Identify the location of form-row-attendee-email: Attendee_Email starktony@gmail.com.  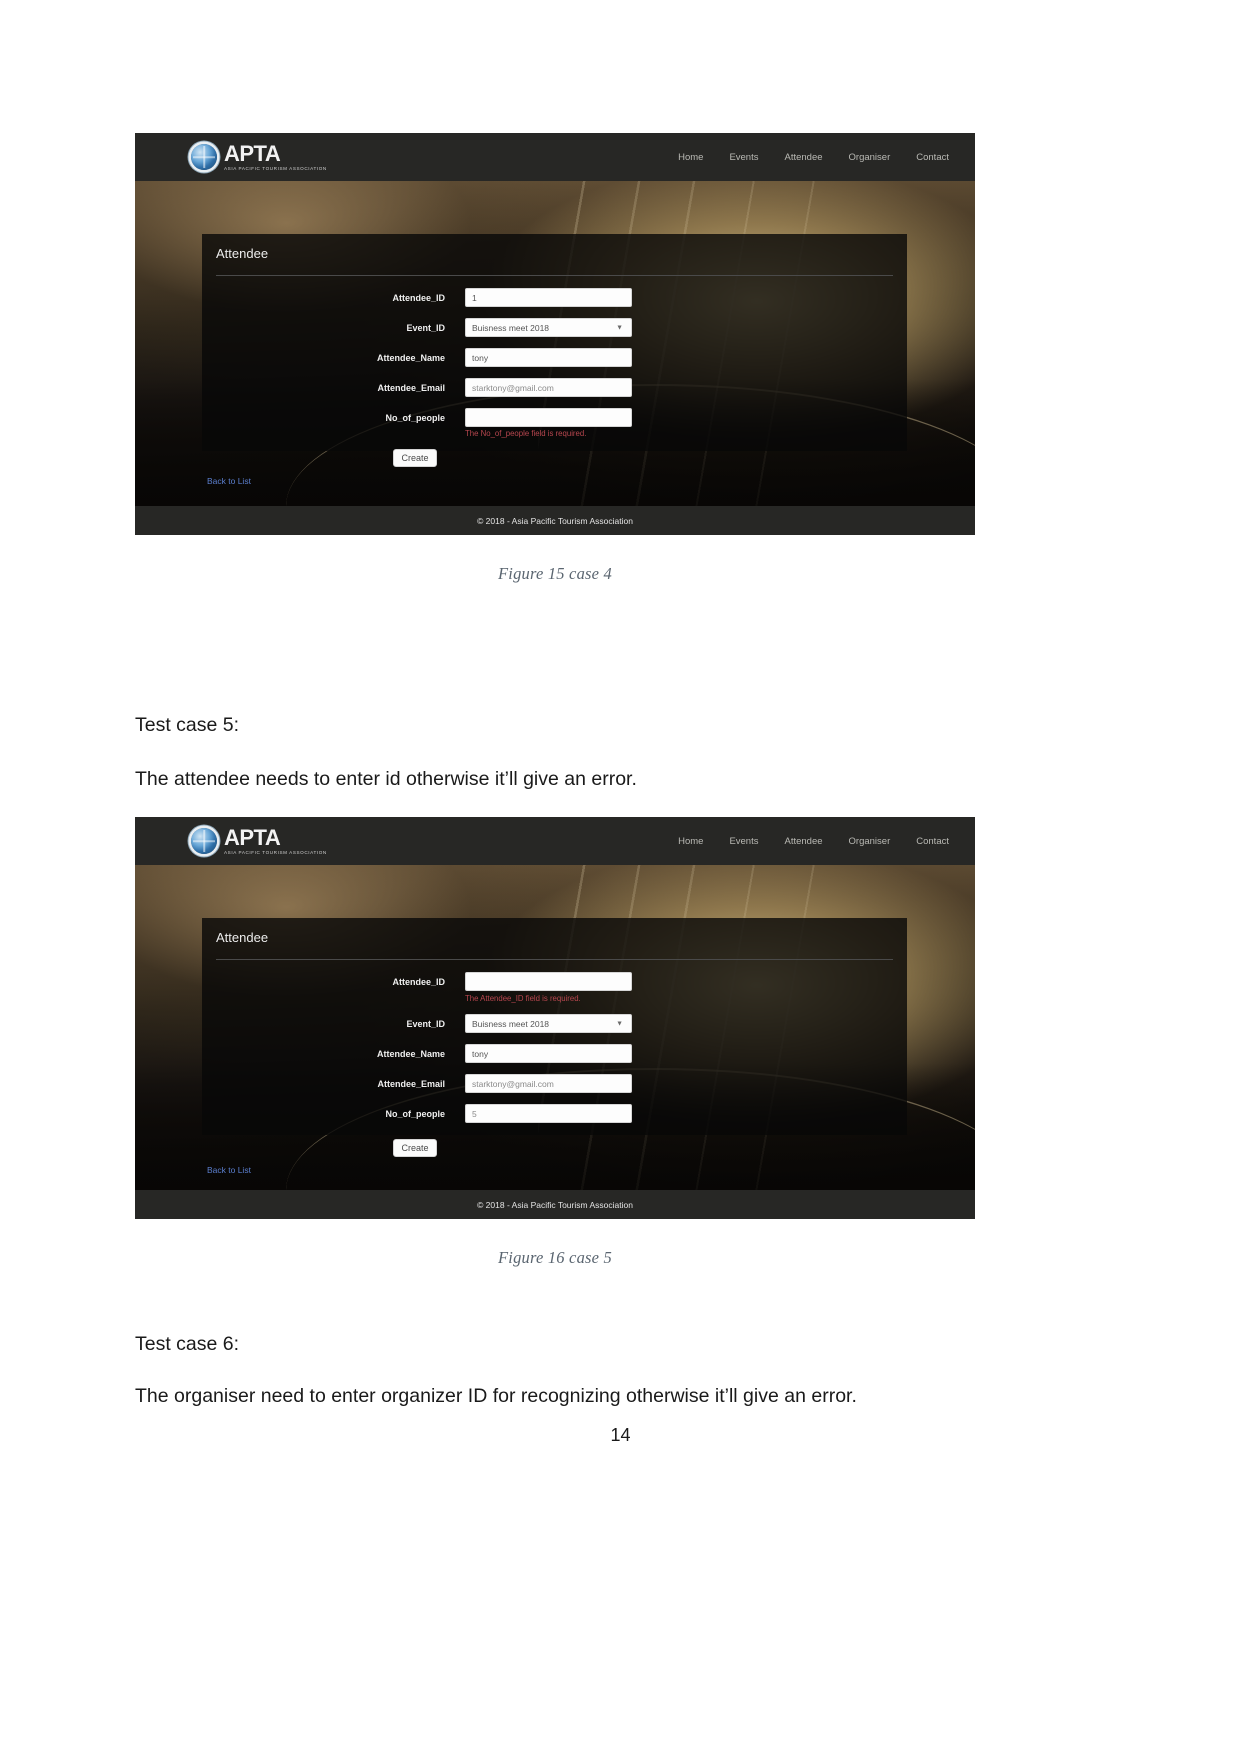
(554, 387).